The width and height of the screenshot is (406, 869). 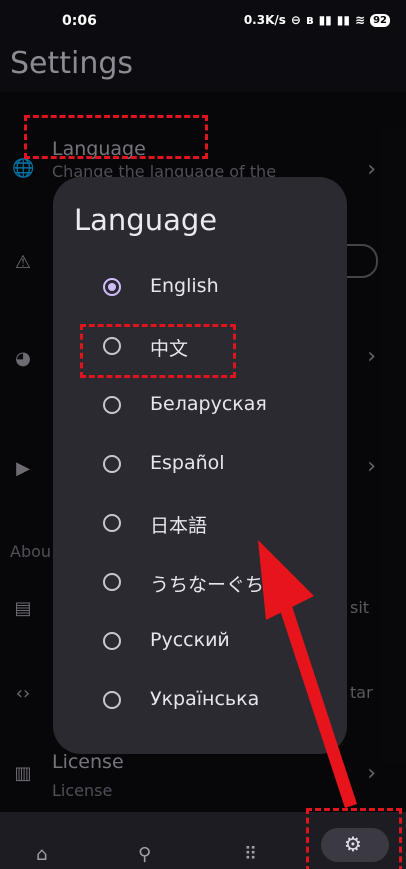 I want to click on annotation-arrow, so click(x=307, y=674).